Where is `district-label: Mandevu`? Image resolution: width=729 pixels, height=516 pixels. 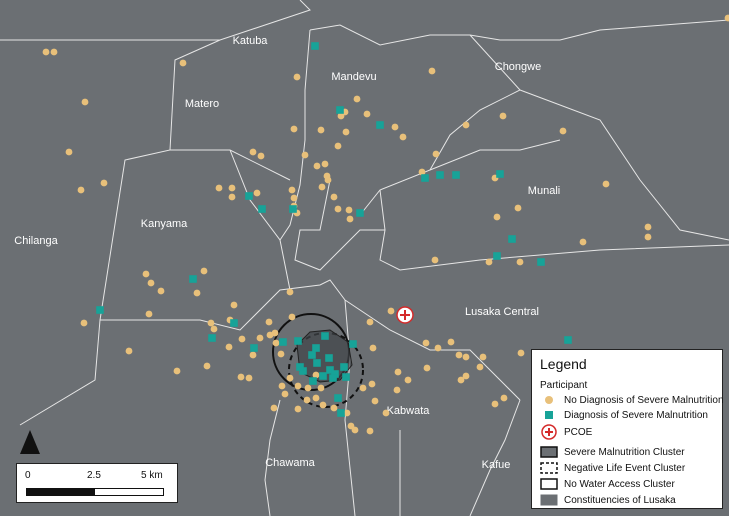
district-label: Mandevu is located at coordinates (353, 77).